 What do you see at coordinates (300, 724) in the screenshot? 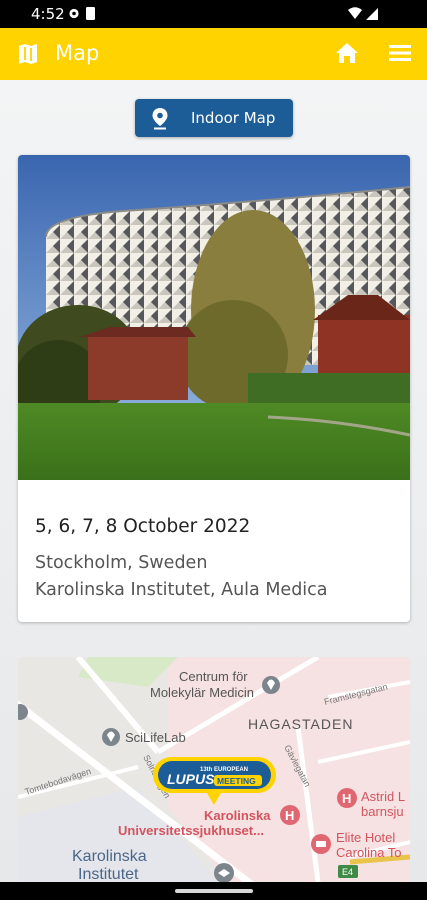
I see `map-label-hagastaden: HAGASTADEN` at bounding box center [300, 724].